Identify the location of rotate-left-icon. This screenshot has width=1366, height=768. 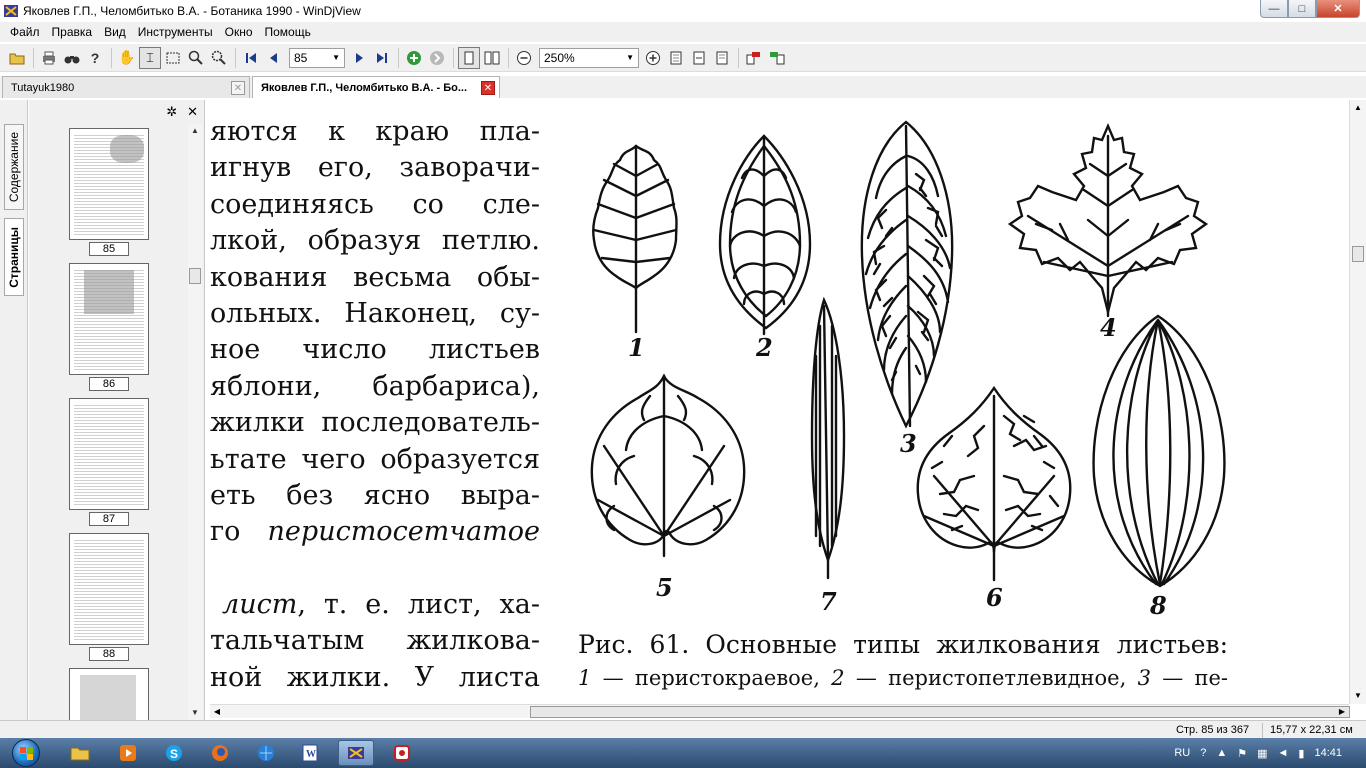
(754, 58).